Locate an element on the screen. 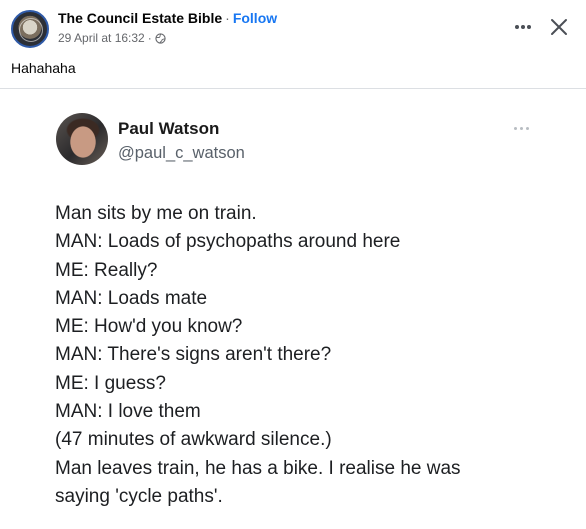  post-timestamp: 29 April at 16:32 is located at coordinates (101, 38).